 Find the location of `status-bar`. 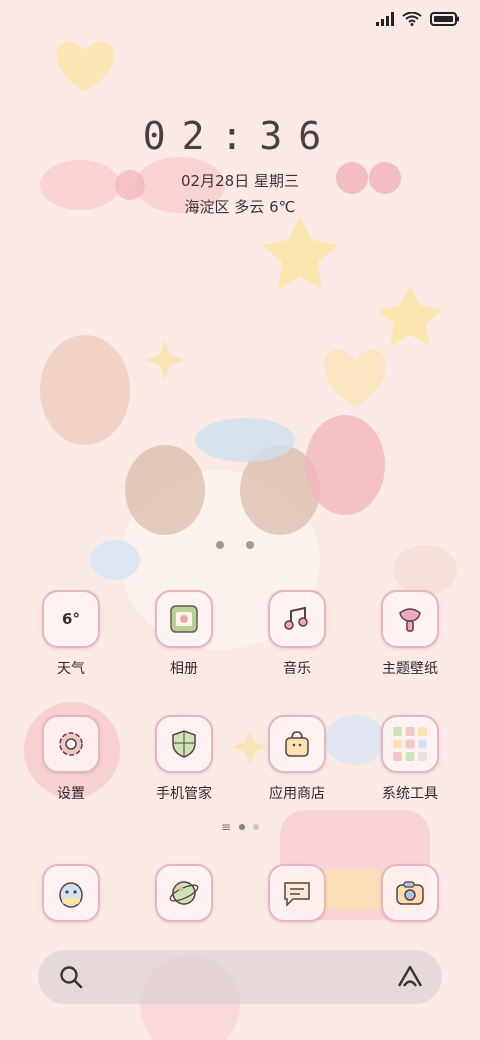

status-bar is located at coordinates (418, 19).